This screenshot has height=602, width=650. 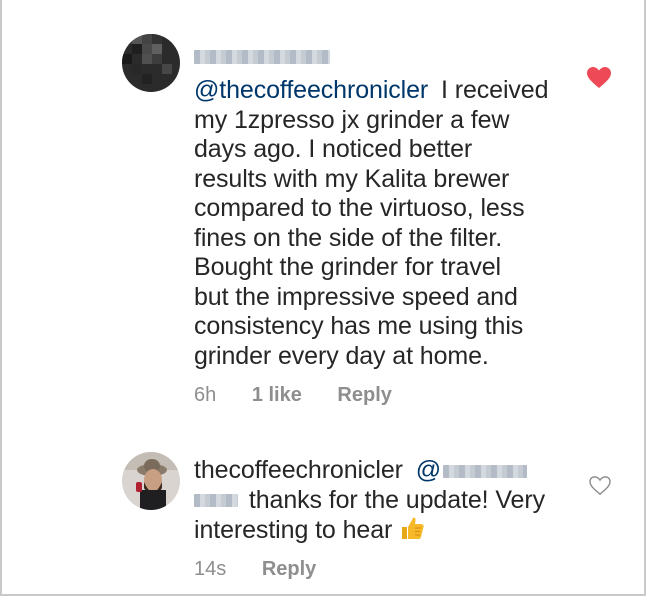 What do you see at coordinates (277, 395) in the screenshot?
I see `comment-1-likes: 1 like` at bounding box center [277, 395].